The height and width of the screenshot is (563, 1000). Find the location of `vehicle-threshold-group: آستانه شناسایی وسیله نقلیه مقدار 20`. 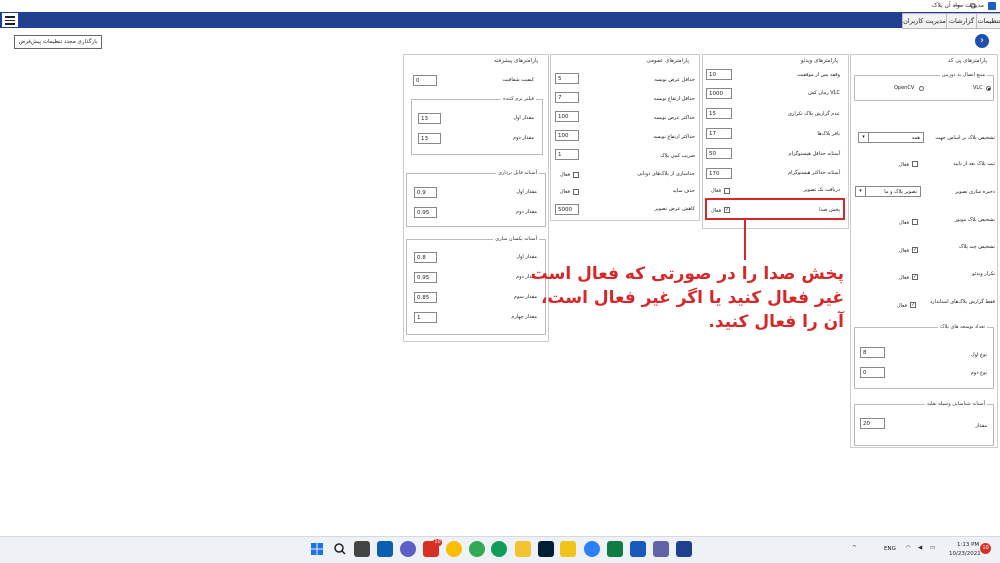

vehicle-threshold-group: آستانه شناسایی وسیله نقلیه مقدار 20 is located at coordinates (924, 423).